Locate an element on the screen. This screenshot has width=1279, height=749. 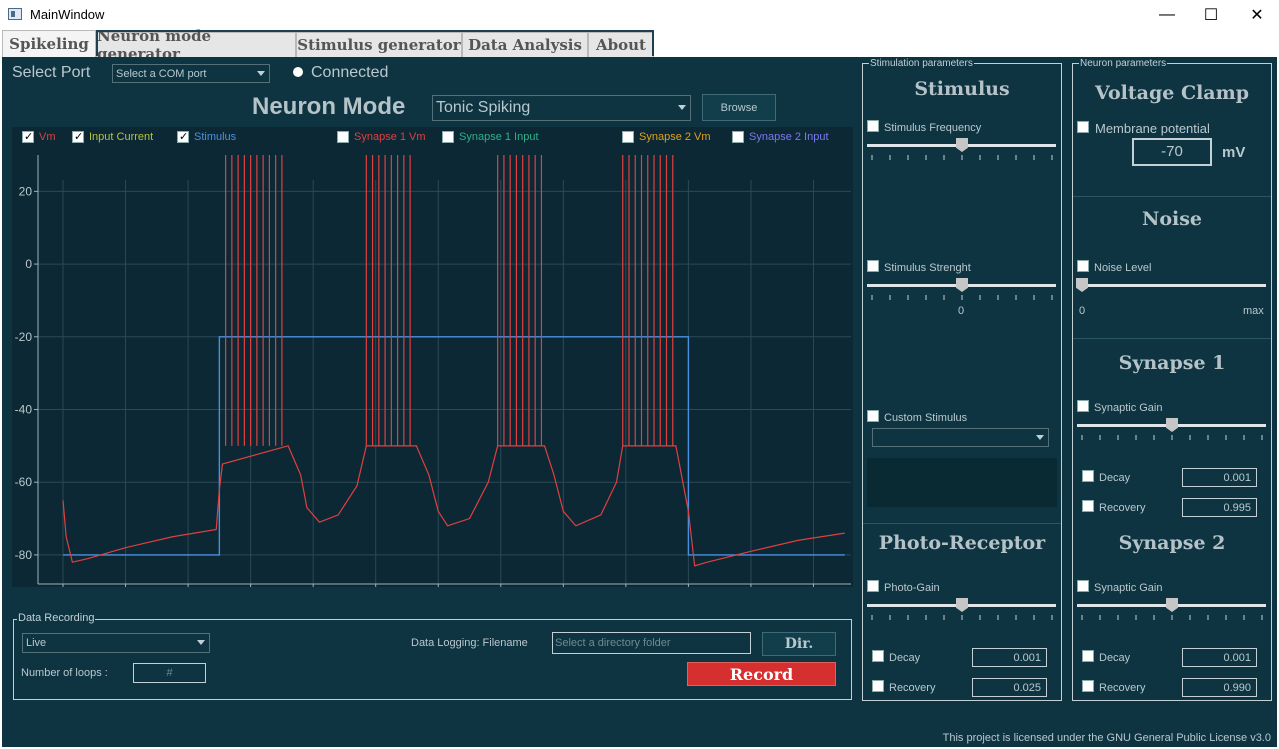
photo-gain-label: Photo-Gain is located at coordinates (912, 588).